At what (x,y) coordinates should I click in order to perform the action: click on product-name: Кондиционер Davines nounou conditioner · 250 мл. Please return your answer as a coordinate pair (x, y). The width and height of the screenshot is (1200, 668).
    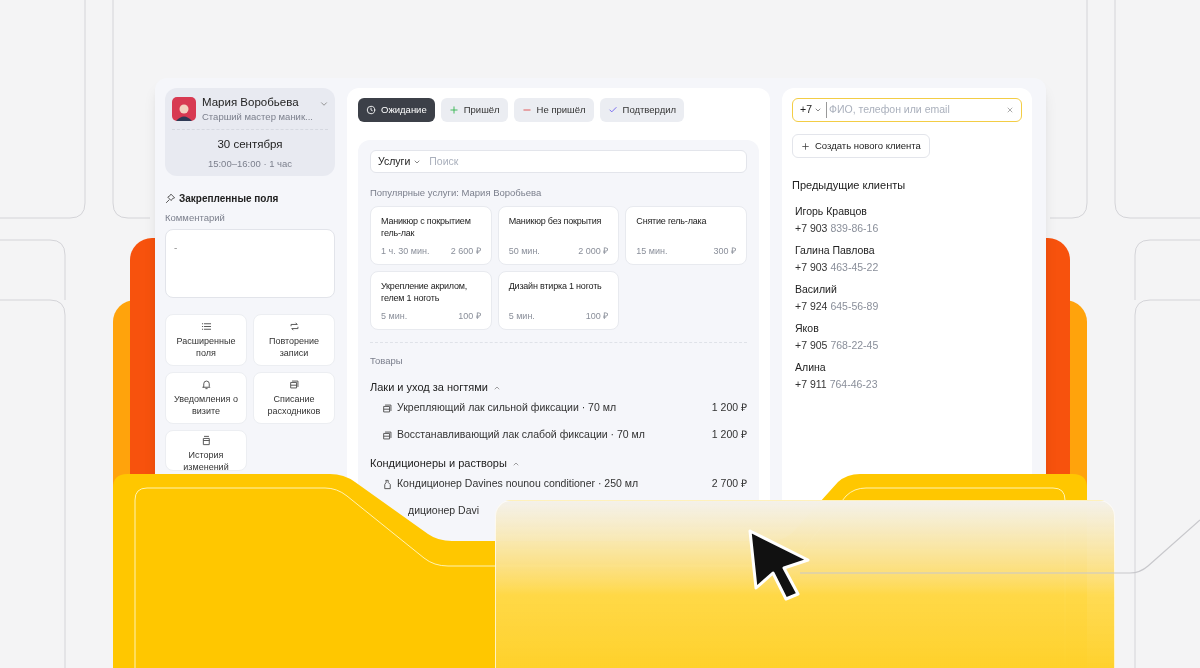
    Looking at the image, I should click on (554, 484).